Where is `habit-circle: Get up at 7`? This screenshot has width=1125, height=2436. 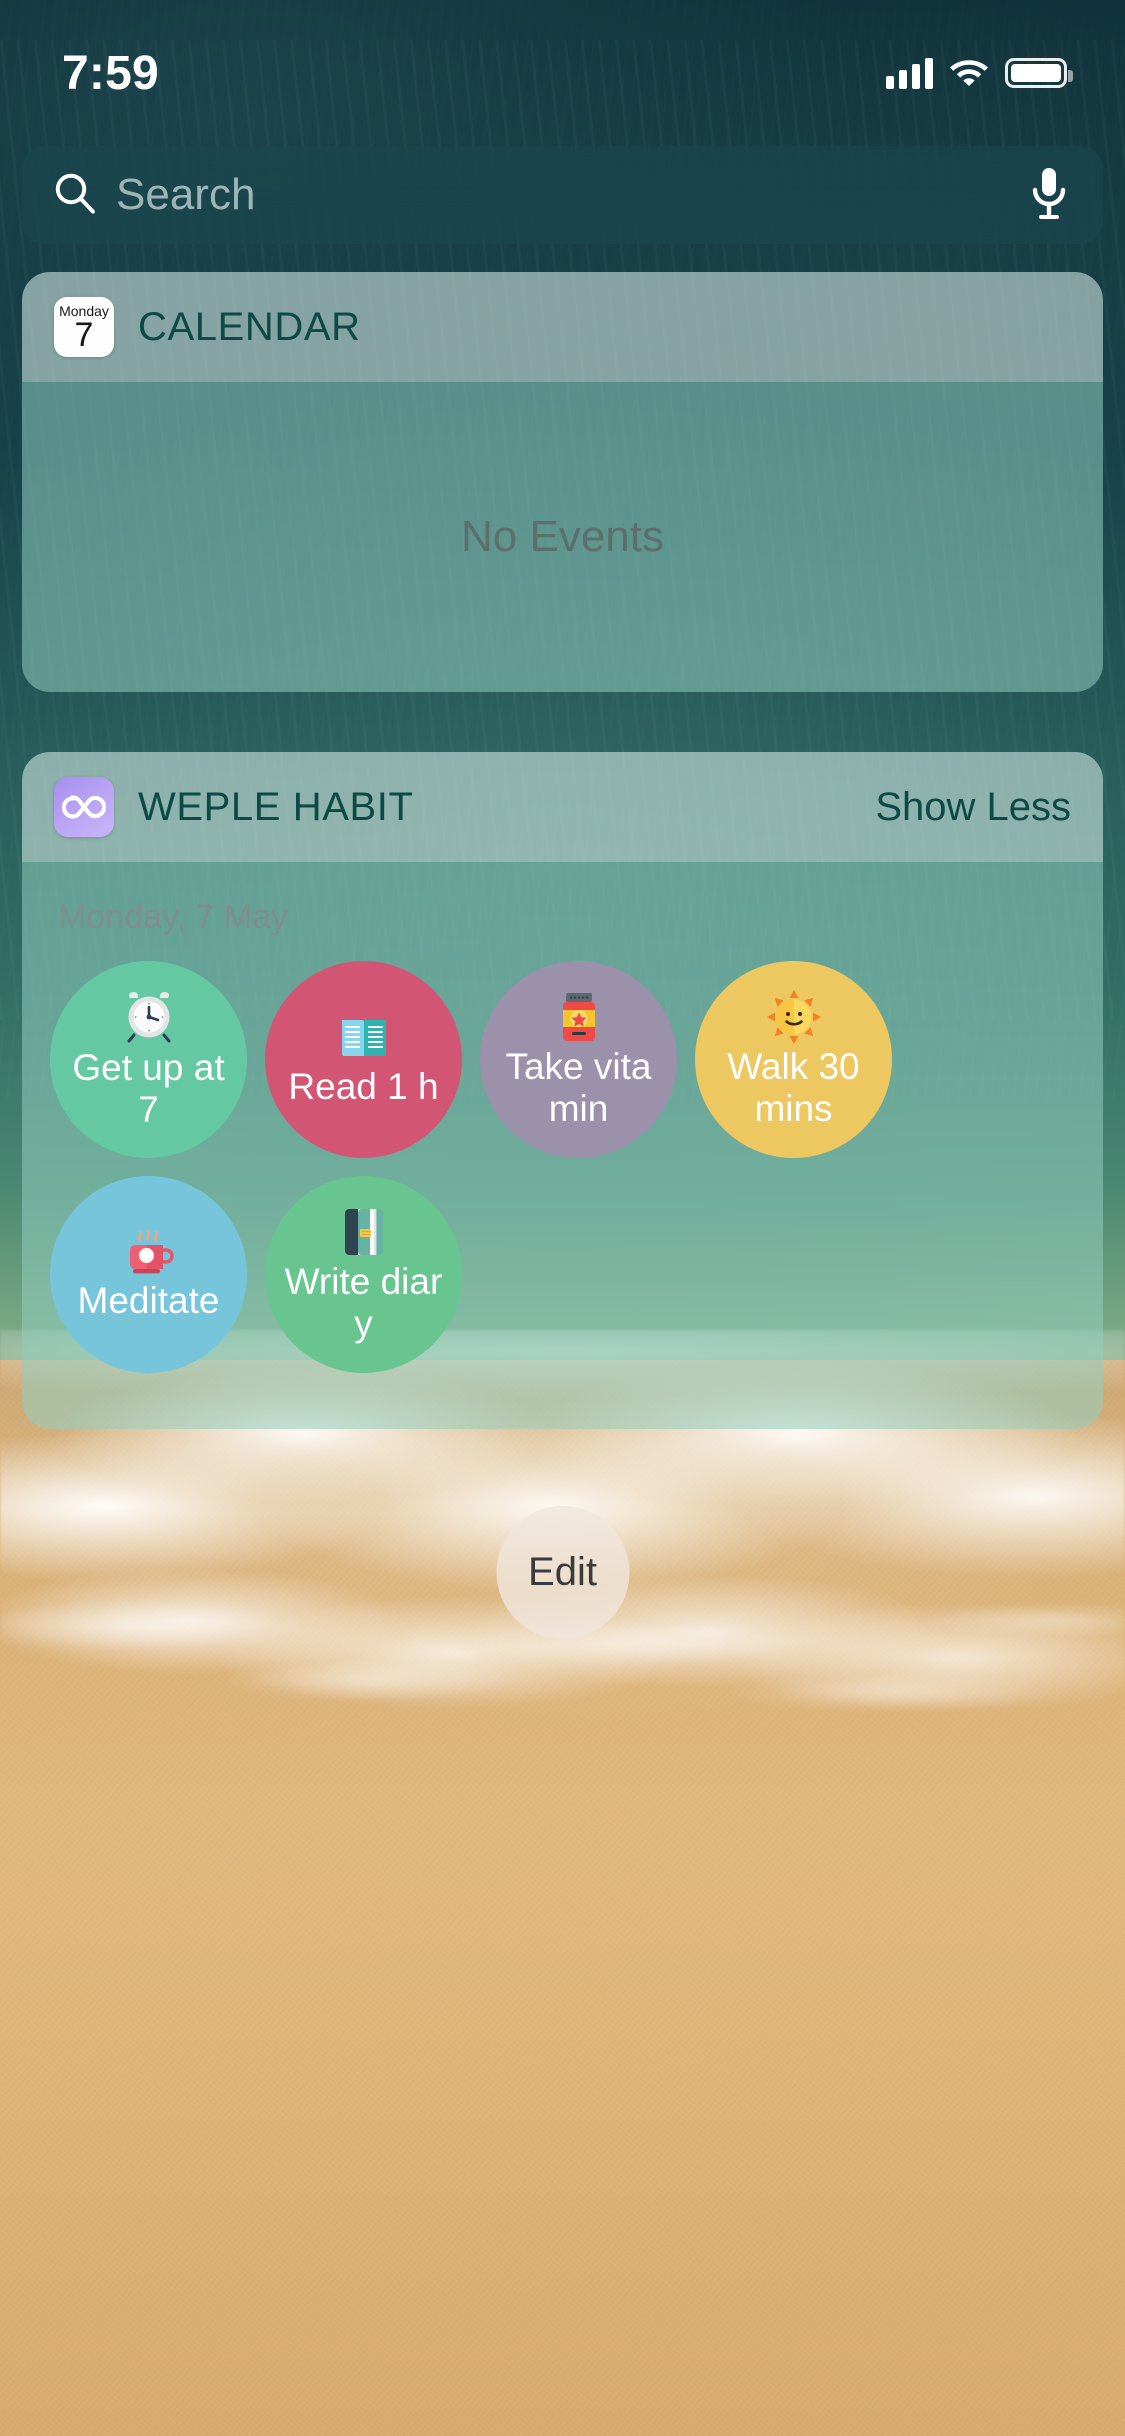
habit-circle: Get up at 7 is located at coordinates (148, 1059).